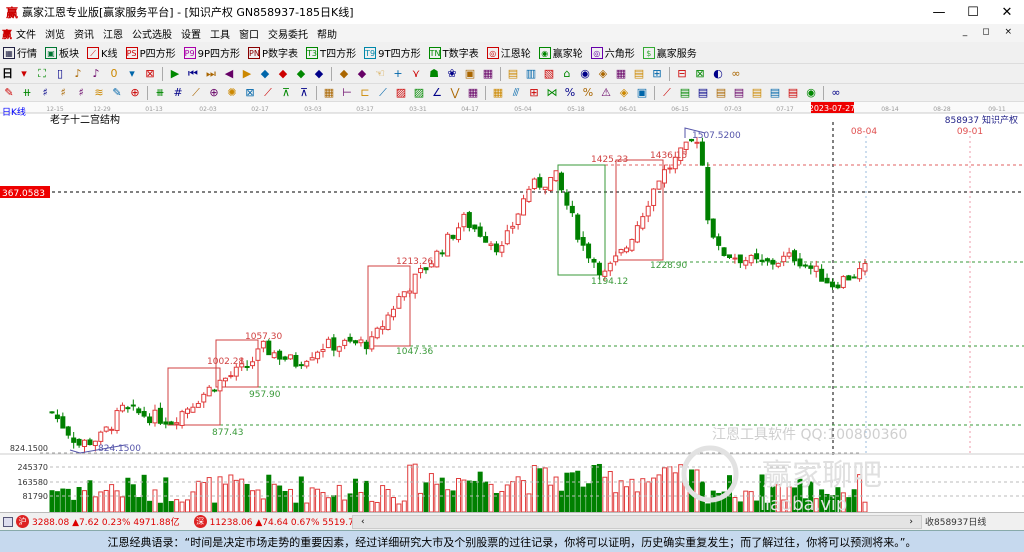 The height and width of the screenshot is (552, 1024). What do you see at coordinates (606, 92) in the screenshot?
I see `tool-icon: ⚠` at bounding box center [606, 92].